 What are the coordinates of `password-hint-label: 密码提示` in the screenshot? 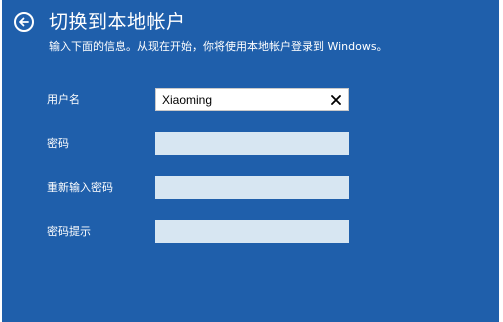 It's located at (69, 231).